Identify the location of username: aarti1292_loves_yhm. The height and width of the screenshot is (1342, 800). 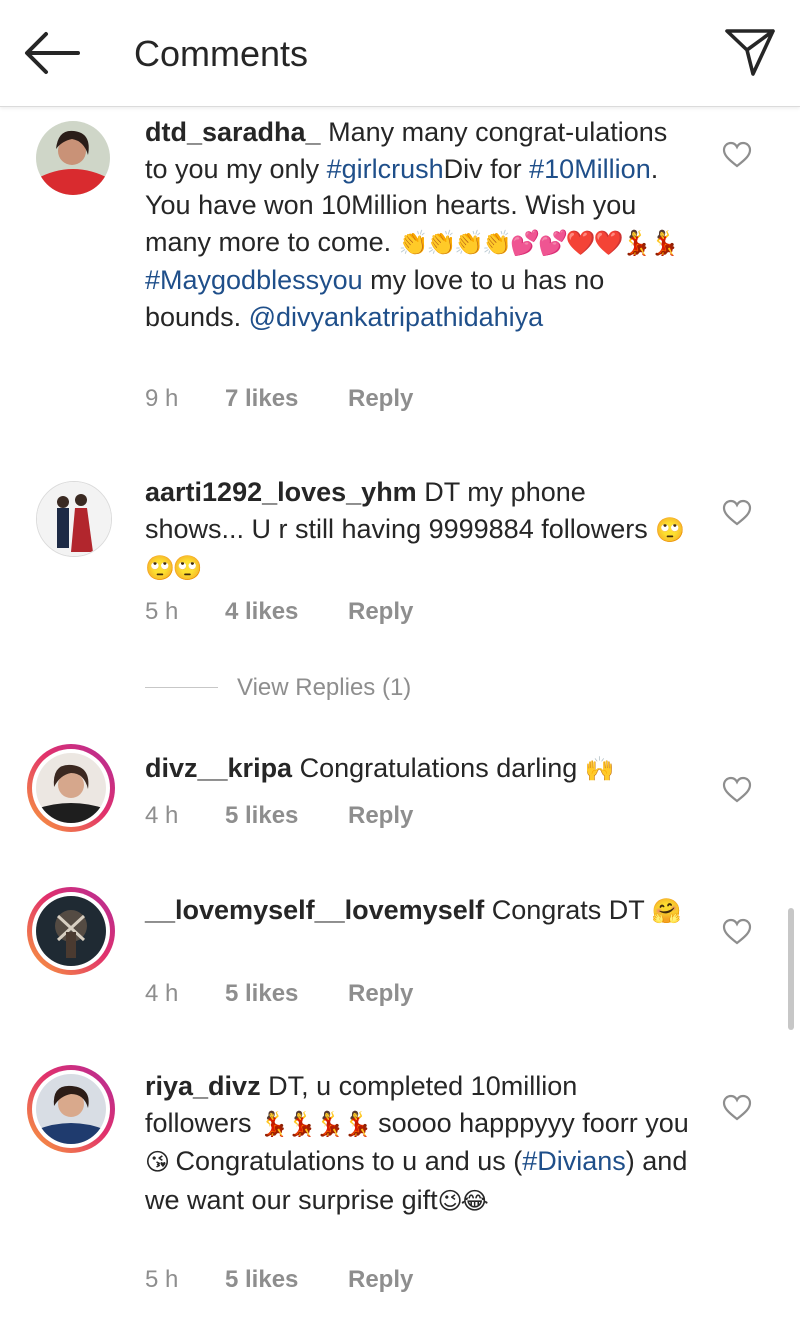
(281, 492).